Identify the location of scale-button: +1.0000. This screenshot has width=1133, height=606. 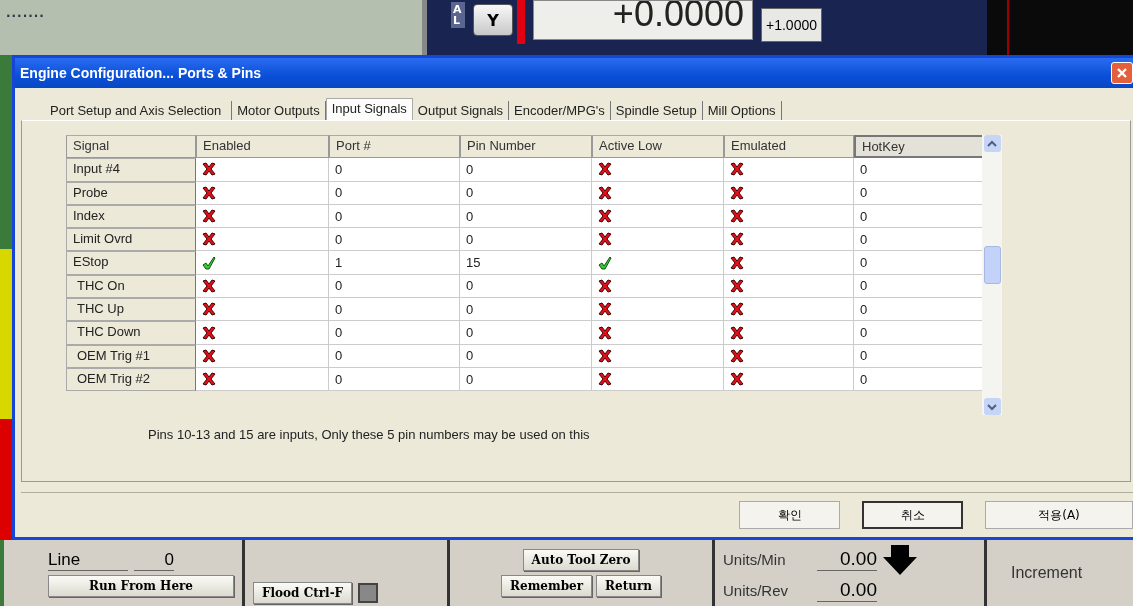
(791, 25).